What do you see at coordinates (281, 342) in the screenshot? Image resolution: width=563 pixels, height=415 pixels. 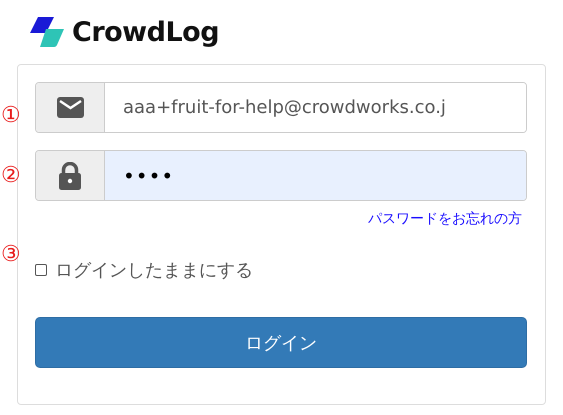 I see `login-button: ログイン` at bounding box center [281, 342].